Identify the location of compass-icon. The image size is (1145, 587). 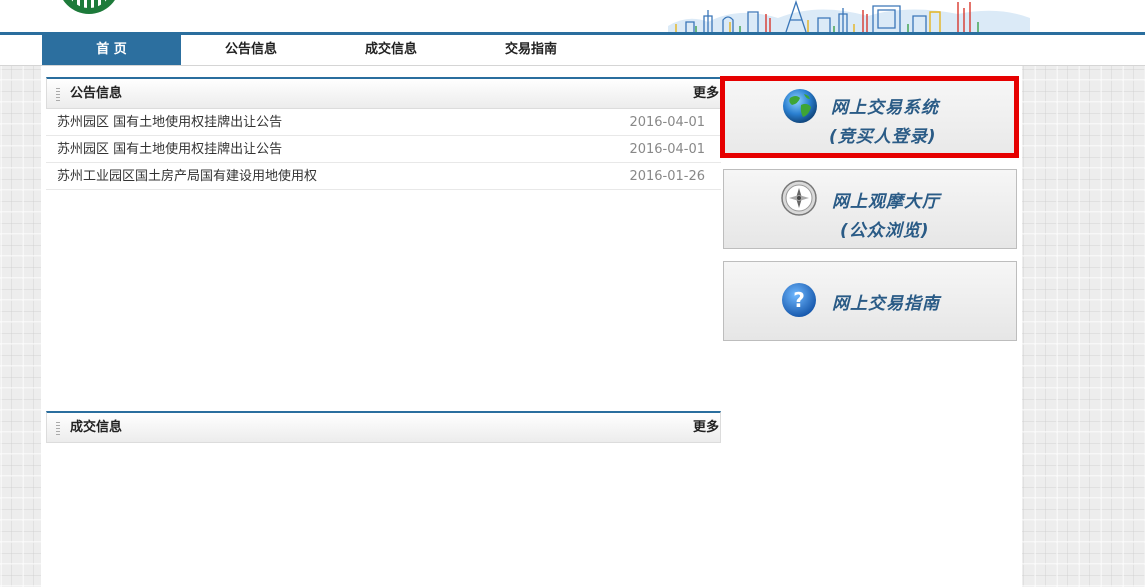
(799, 198).